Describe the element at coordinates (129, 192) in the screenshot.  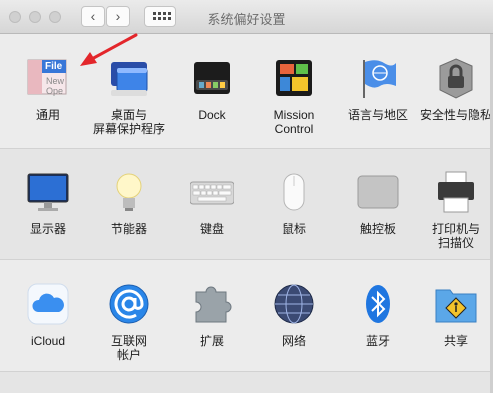
I see `energy-saver-icon` at that location.